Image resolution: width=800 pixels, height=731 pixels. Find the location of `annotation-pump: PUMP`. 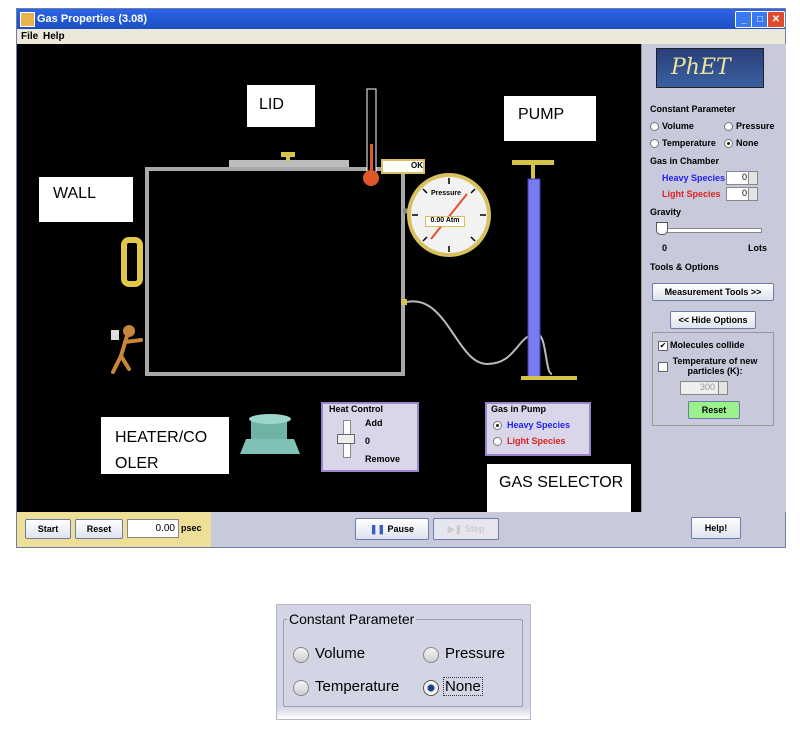

annotation-pump: PUMP is located at coordinates (550, 118).